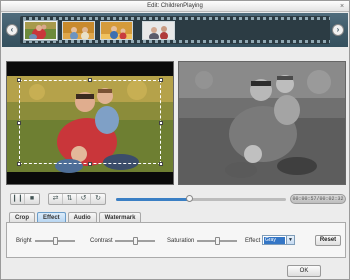 Image resolution: width=350 pixels, height=280 pixels. I want to click on rotate-left-icon: ↺, so click(84, 199).